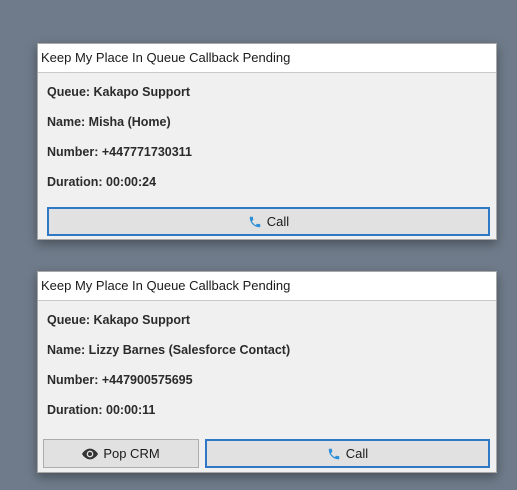 The height and width of the screenshot is (490, 517). Describe the element at coordinates (131, 453) in the screenshot. I see `pop-crm-button-label: Pop CRM` at that location.